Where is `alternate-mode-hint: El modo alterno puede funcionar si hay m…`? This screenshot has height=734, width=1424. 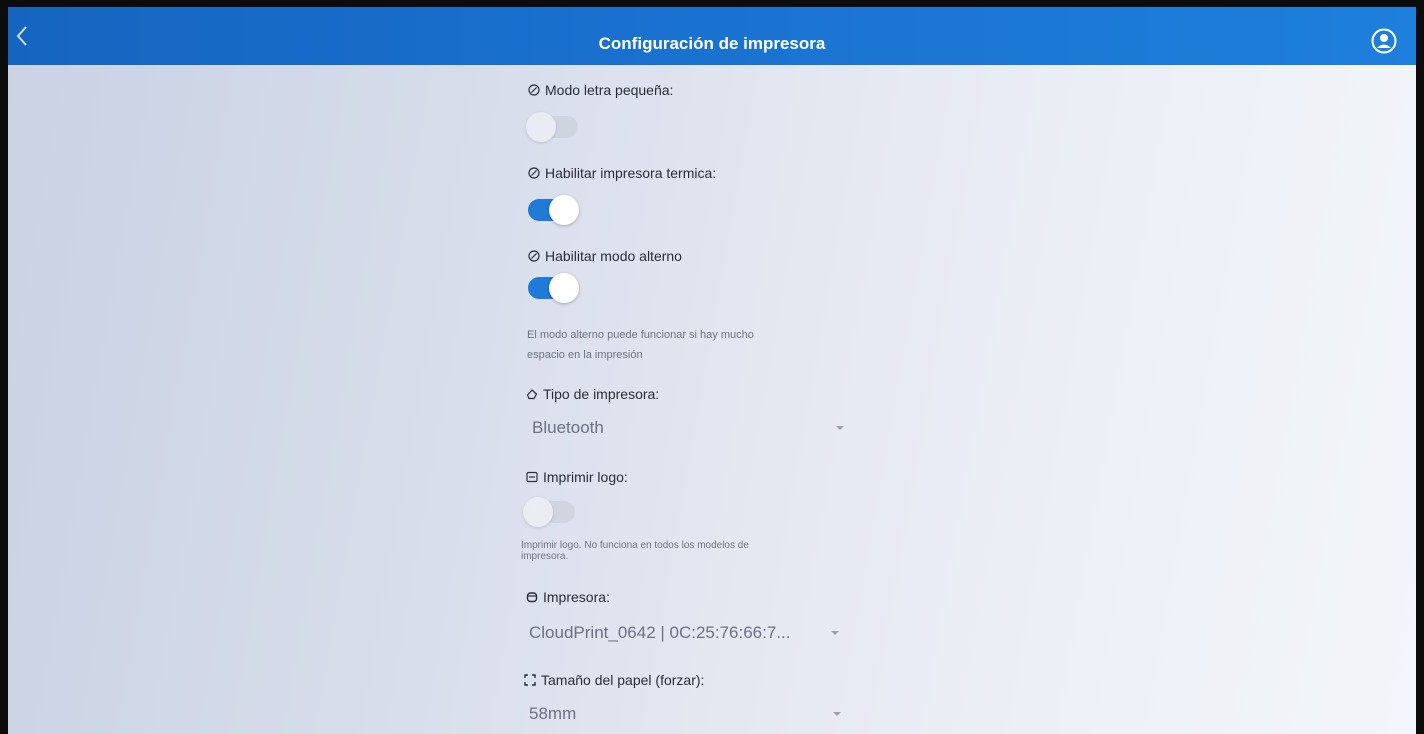
alternate-mode-hint: El modo alterno puede funcionar si hay m… is located at coordinates (640, 345).